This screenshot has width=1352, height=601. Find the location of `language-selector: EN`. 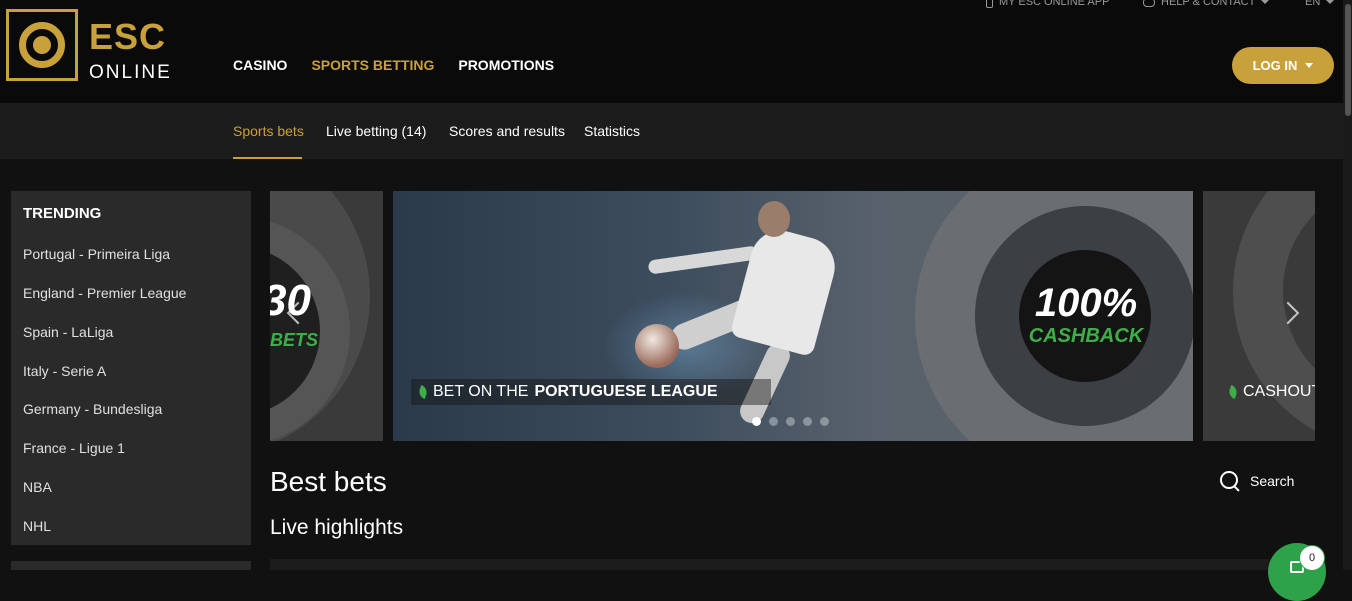

language-selector: EN is located at coordinates (1320, 4).